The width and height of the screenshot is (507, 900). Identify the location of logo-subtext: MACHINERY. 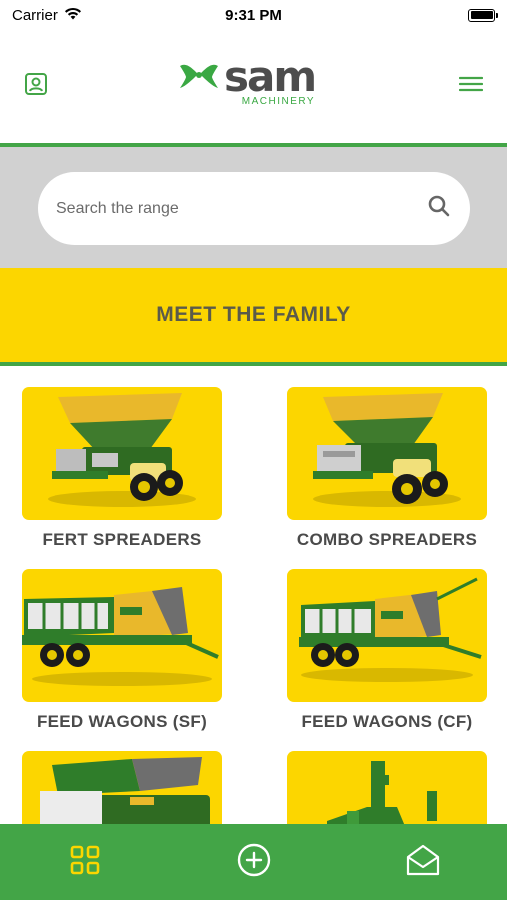
(278, 101).